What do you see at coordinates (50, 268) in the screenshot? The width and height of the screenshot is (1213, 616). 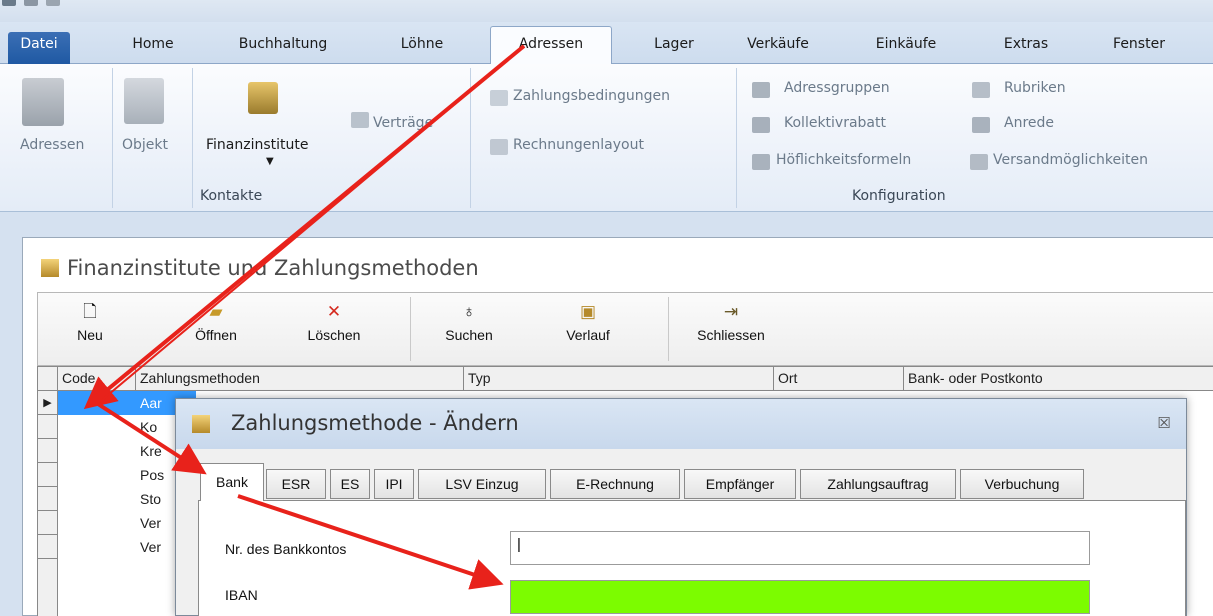 I see `window-icon` at bounding box center [50, 268].